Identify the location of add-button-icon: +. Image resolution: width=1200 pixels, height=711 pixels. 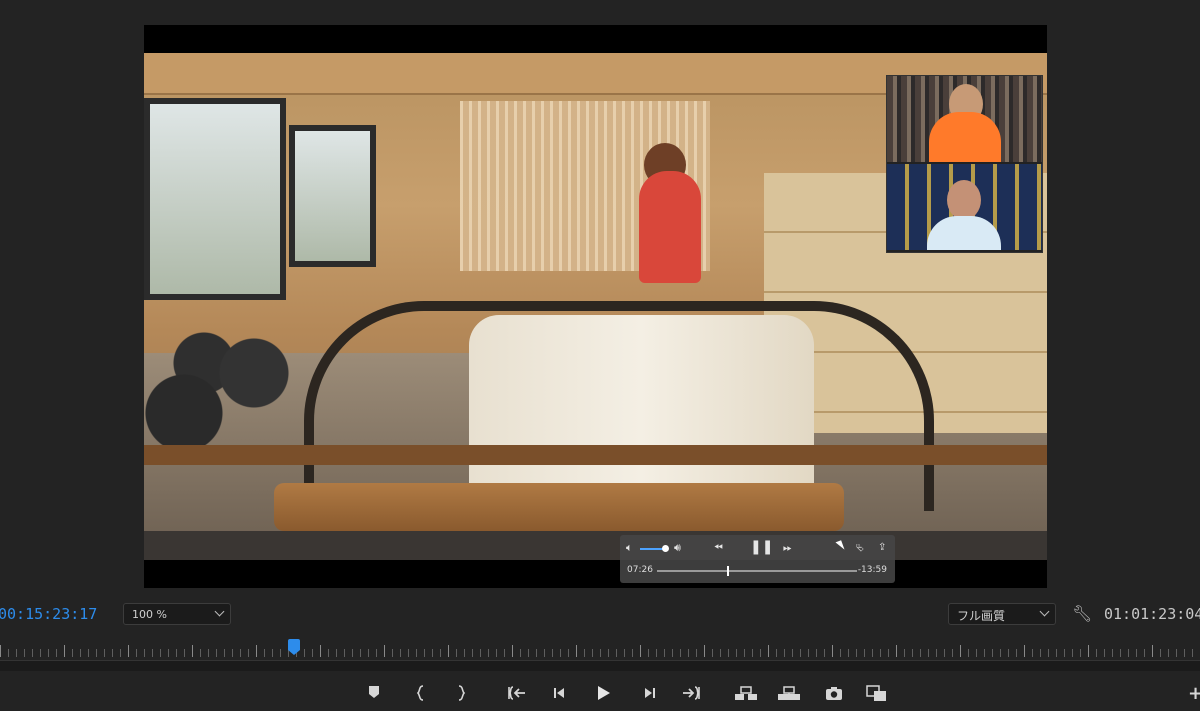
(1194, 693).